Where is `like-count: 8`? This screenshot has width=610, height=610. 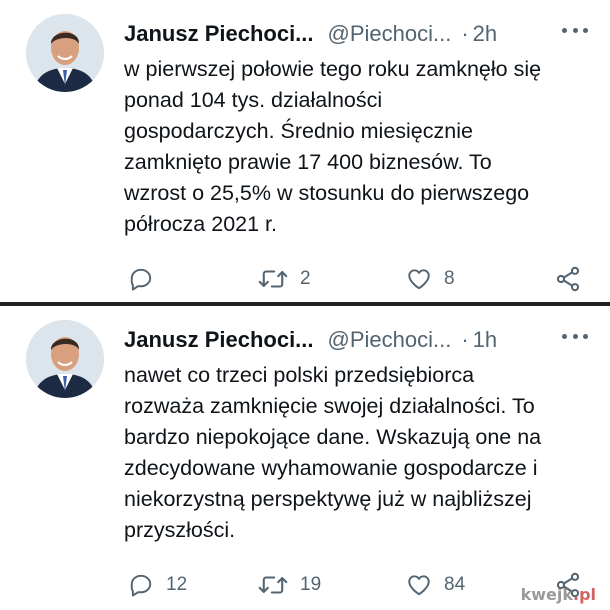 like-count: 8 is located at coordinates (449, 278).